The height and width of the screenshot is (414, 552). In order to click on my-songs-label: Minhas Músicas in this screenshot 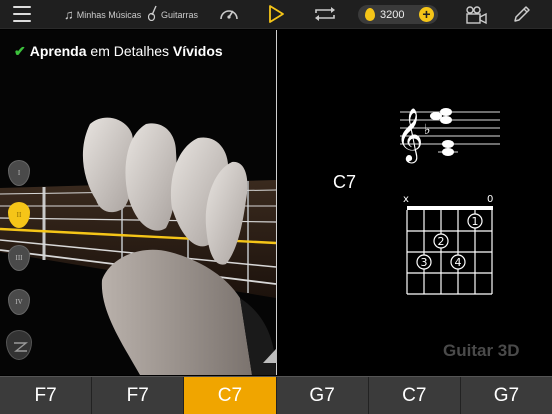, I will do `click(109, 14)`.